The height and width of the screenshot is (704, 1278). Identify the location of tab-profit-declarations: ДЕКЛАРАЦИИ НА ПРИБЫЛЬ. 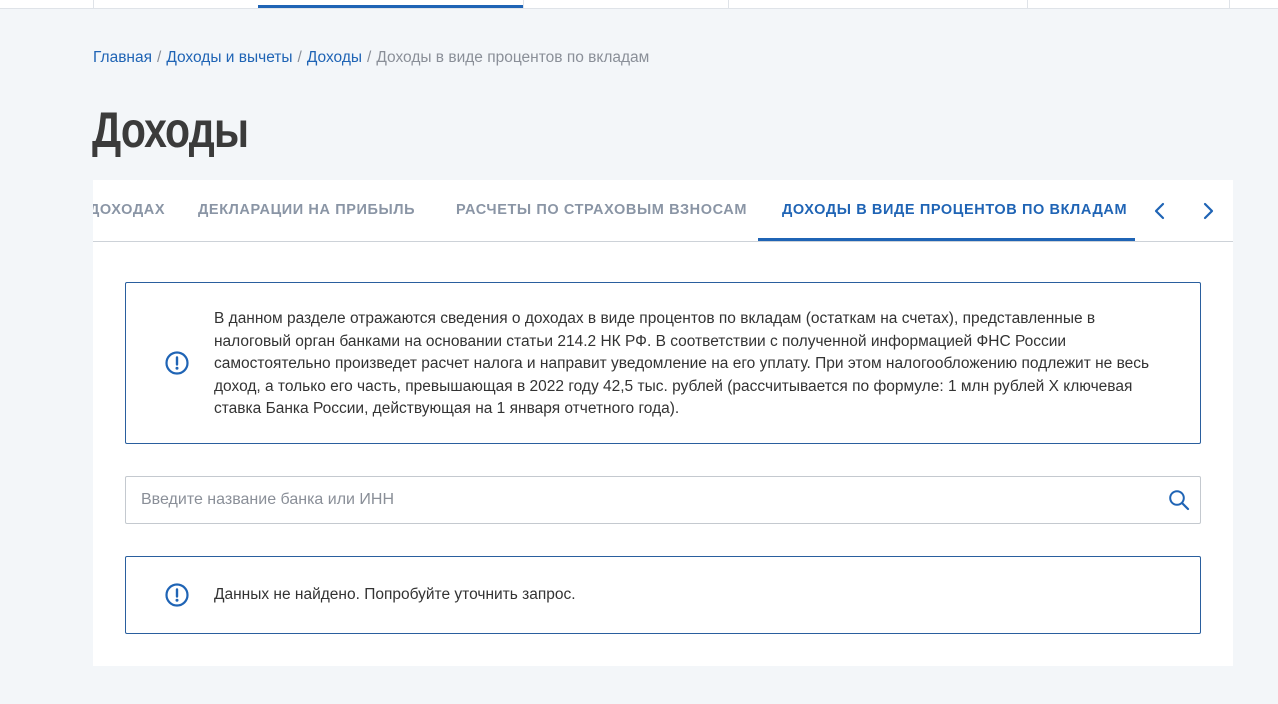
(306, 210).